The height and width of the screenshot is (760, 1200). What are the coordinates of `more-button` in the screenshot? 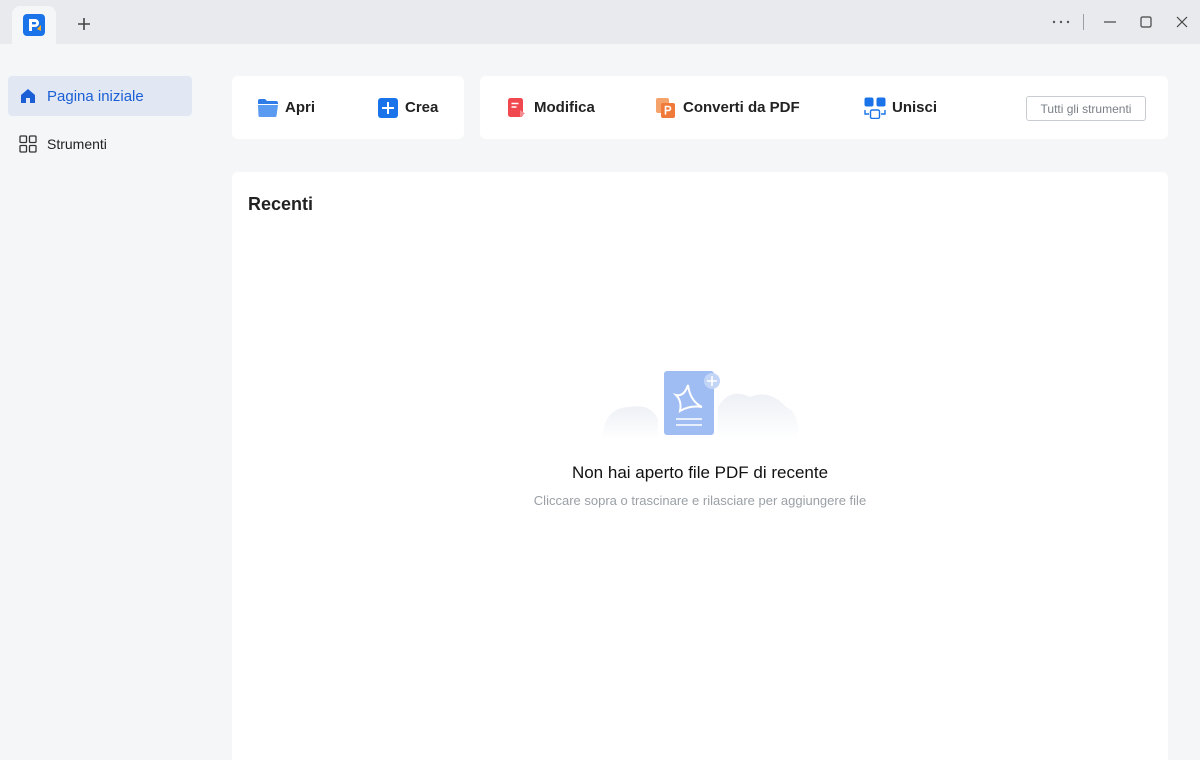 It's located at (1061, 22).